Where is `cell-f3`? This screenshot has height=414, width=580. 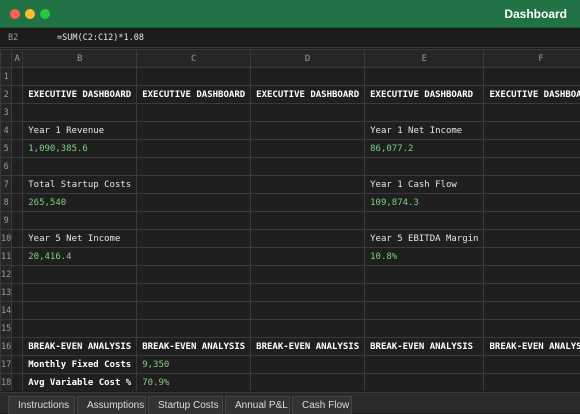
cell-f3 is located at coordinates (532, 113).